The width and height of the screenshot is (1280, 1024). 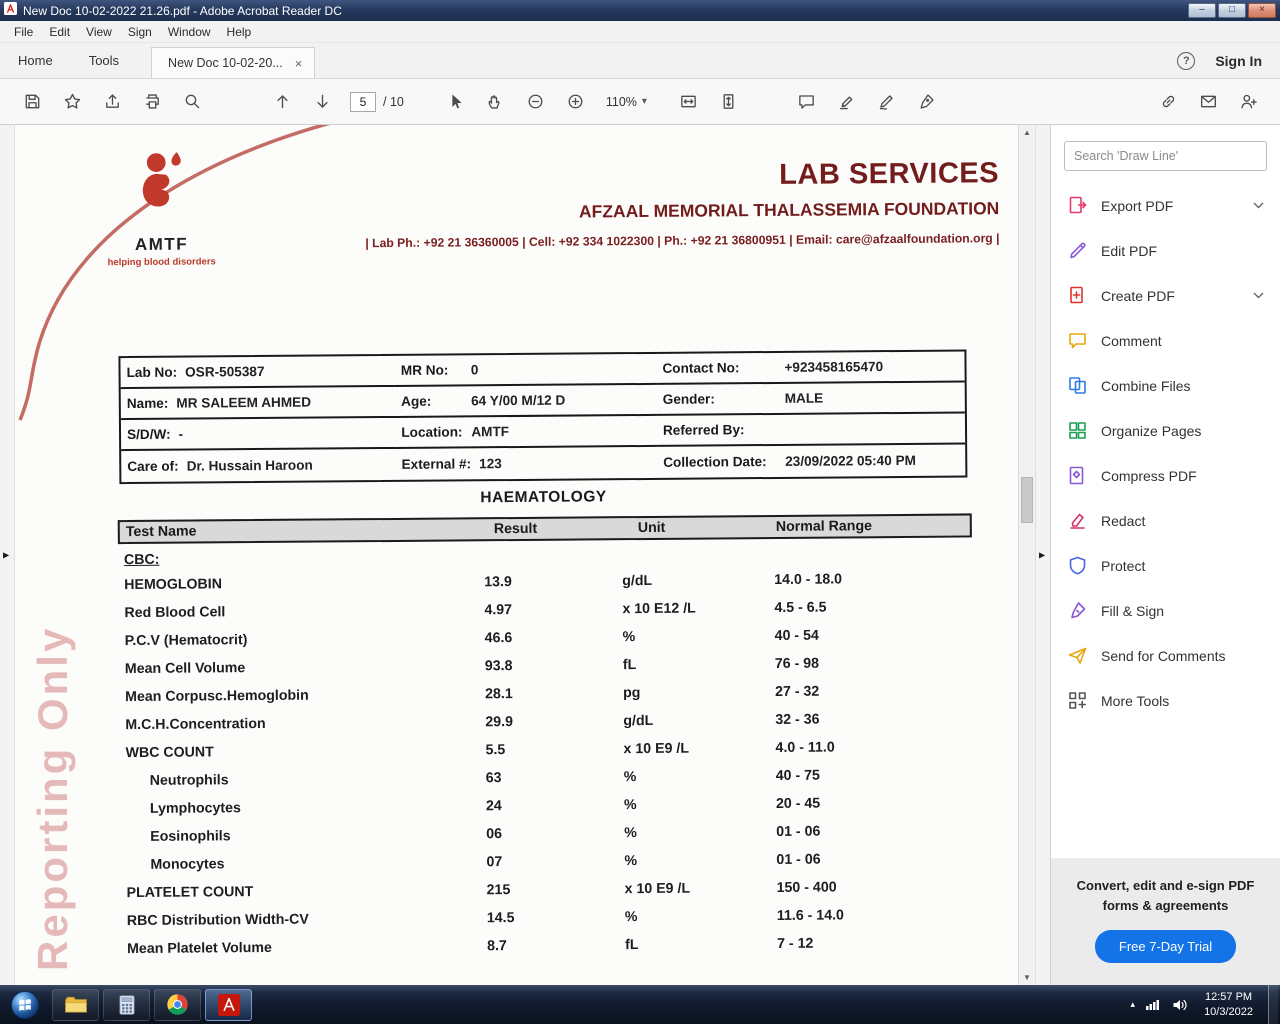 I want to click on minimize-button: –, so click(x=1202, y=10).